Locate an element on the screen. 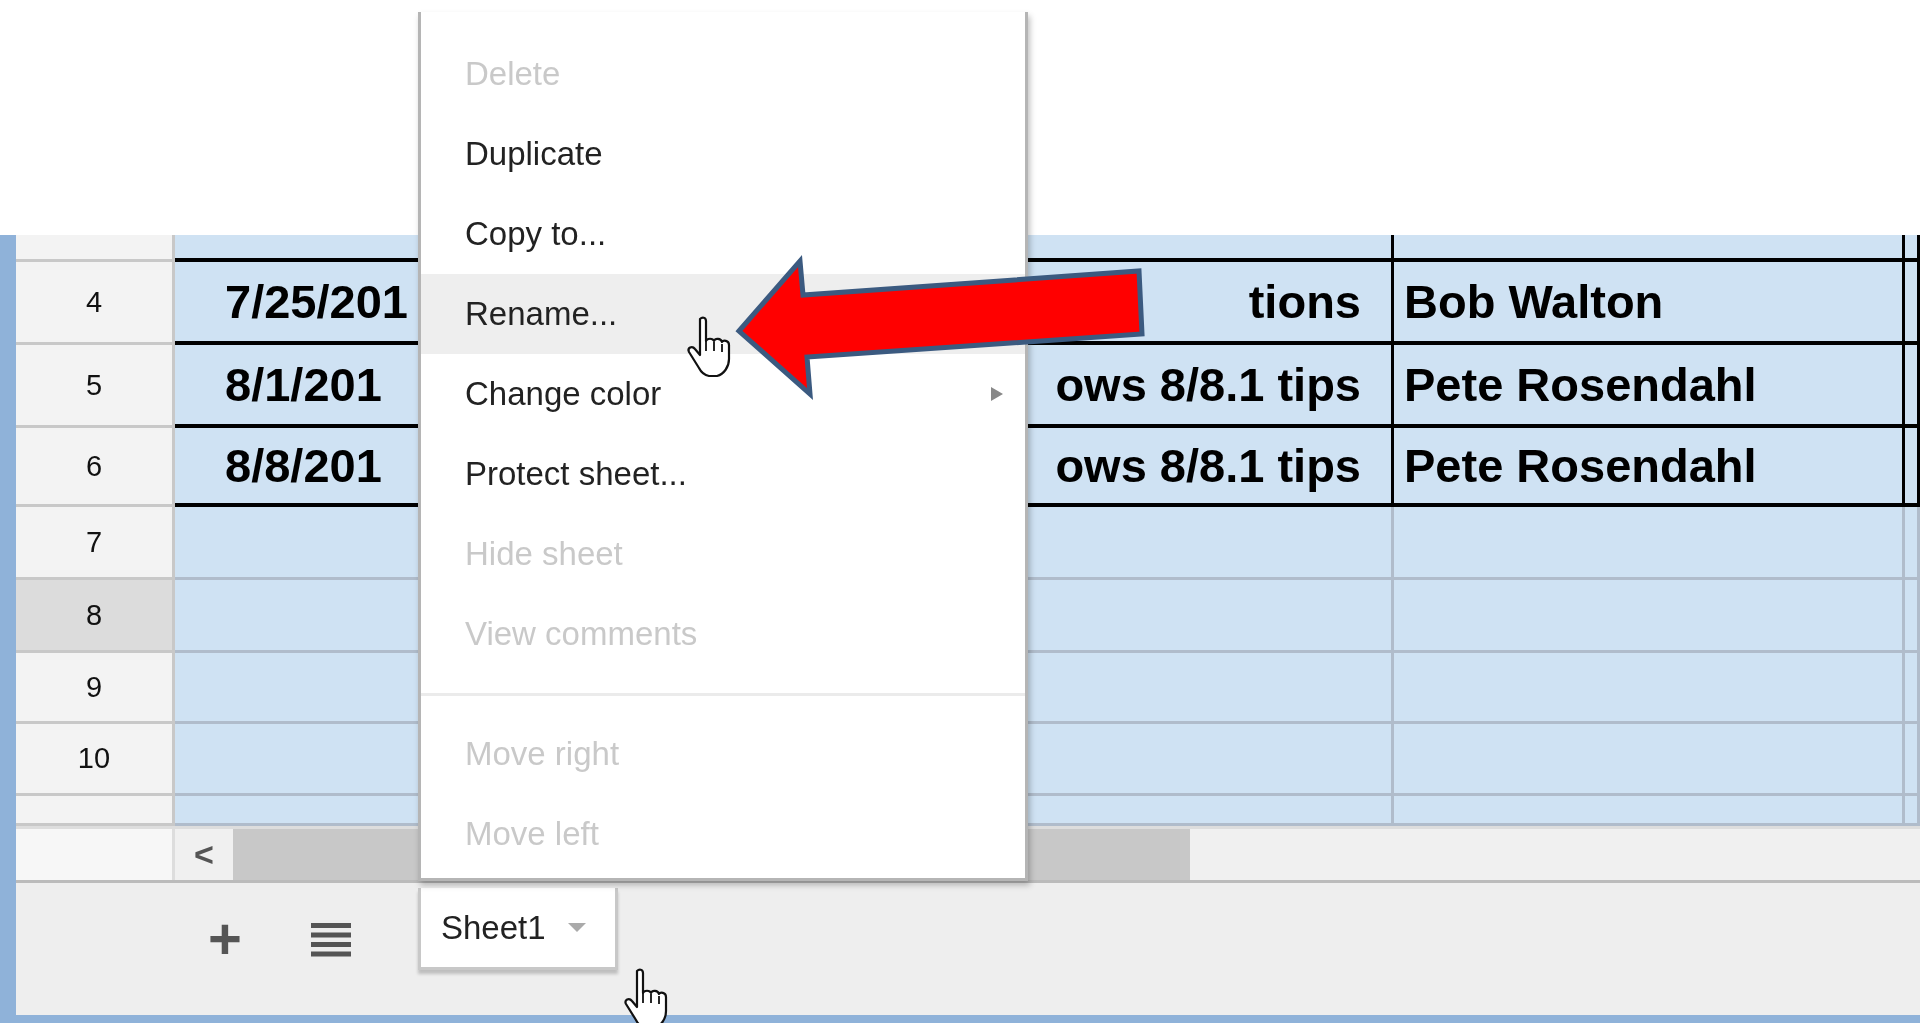 This screenshot has width=1920, height=1023. add-sheet-button: + is located at coordinates (225, 939).